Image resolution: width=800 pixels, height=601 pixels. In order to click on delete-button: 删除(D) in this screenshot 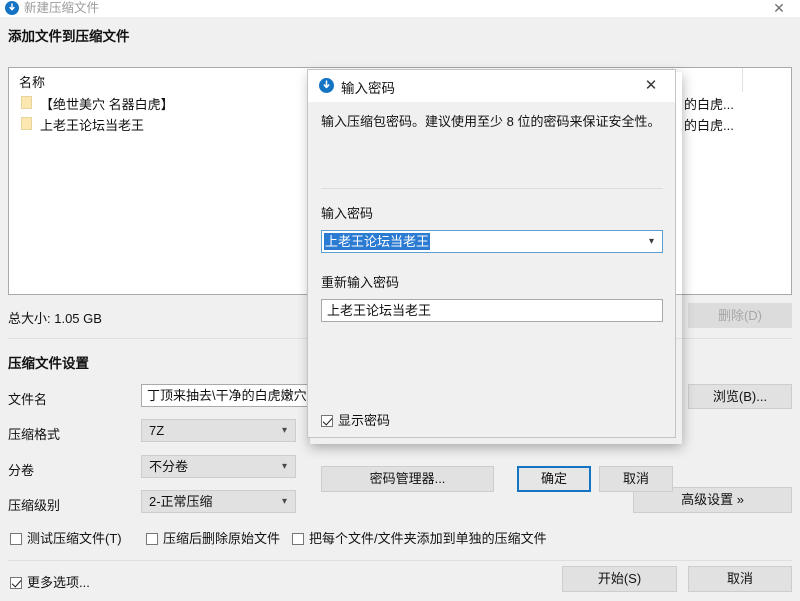, I will do `click(740, 315)`.